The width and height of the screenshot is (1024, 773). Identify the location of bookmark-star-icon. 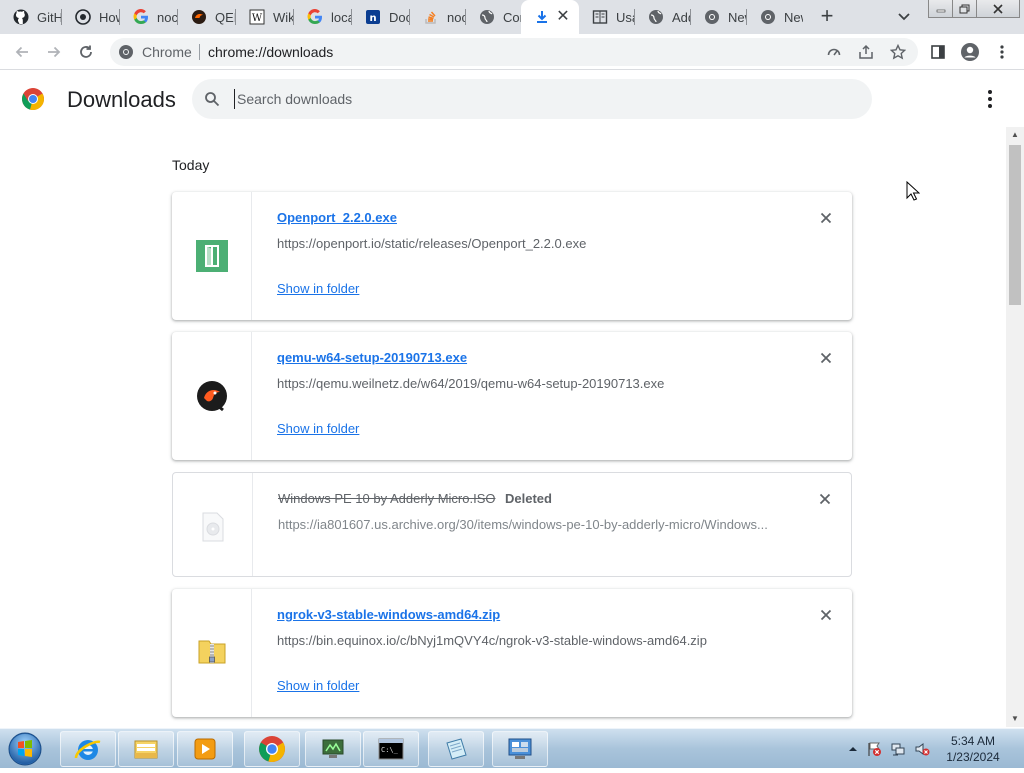
(898, 51).